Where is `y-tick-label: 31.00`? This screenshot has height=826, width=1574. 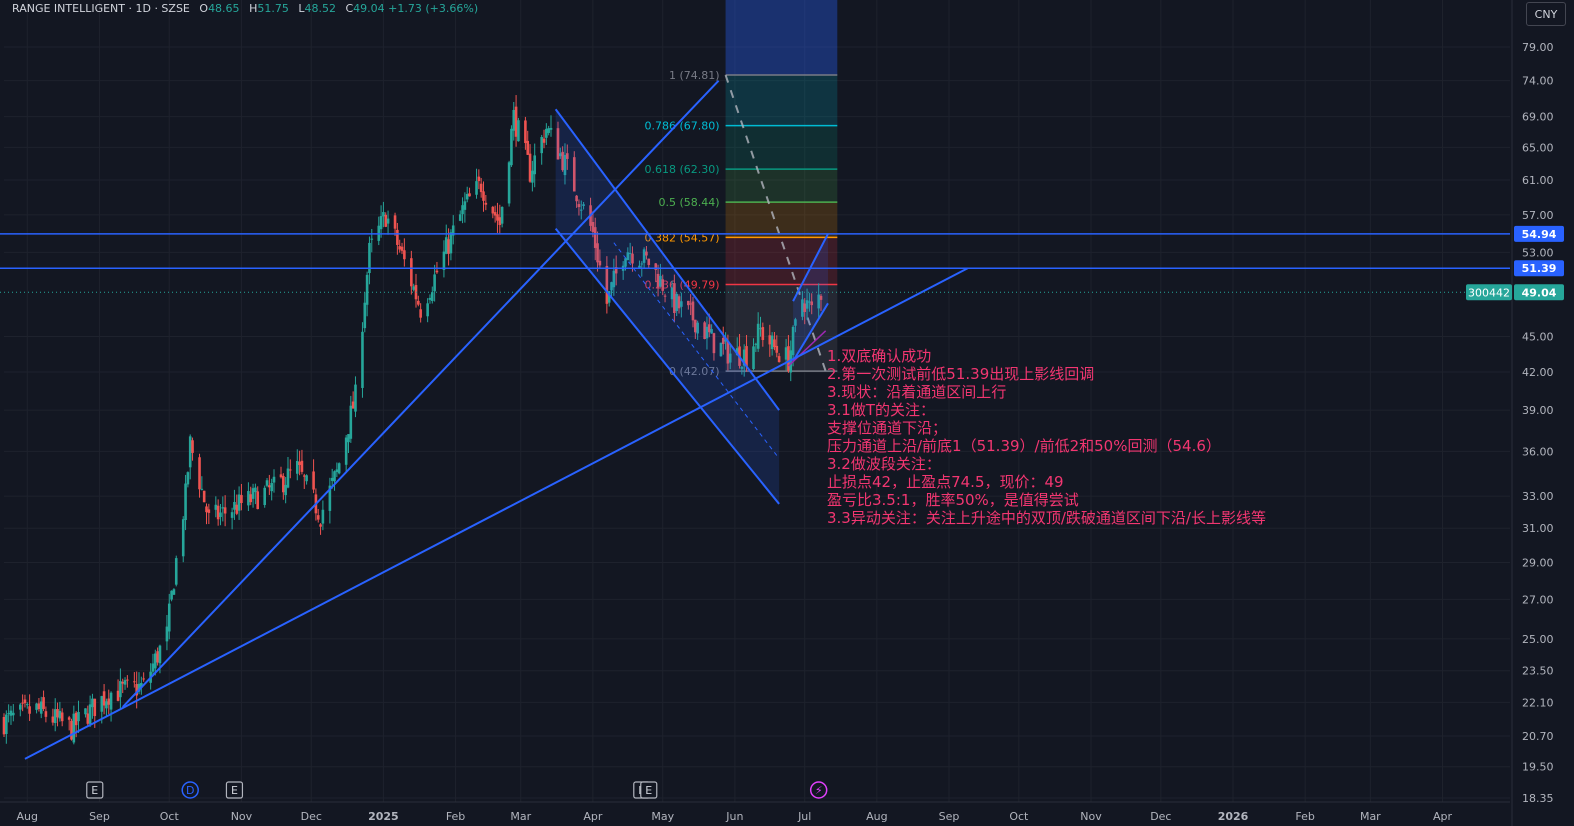 y-tick-label: 31.00 is located at coordinates (1538, 528).